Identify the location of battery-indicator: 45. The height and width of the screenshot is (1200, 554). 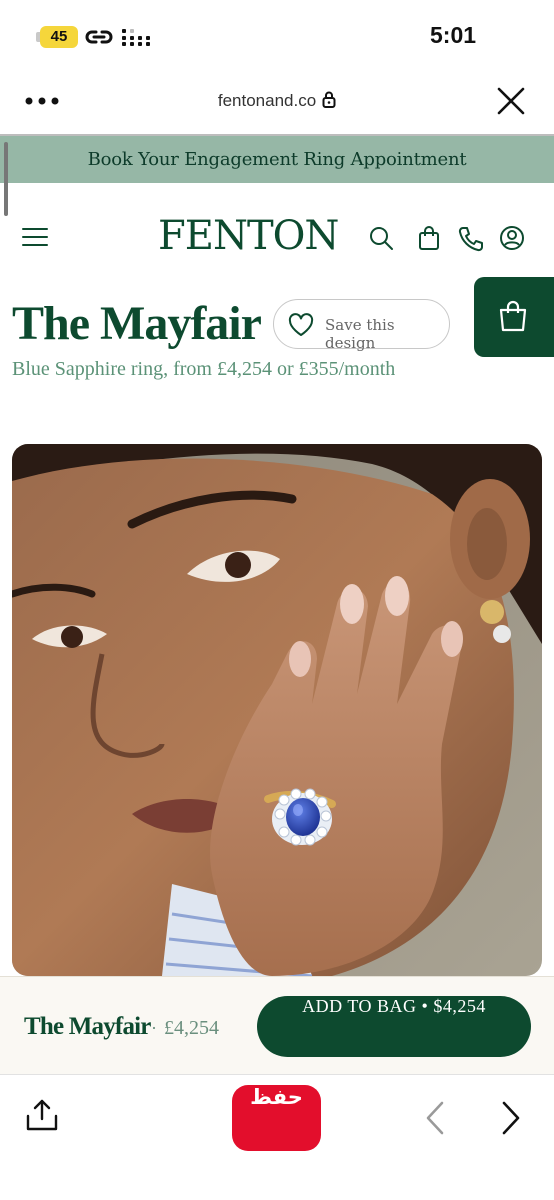
(59, 37).